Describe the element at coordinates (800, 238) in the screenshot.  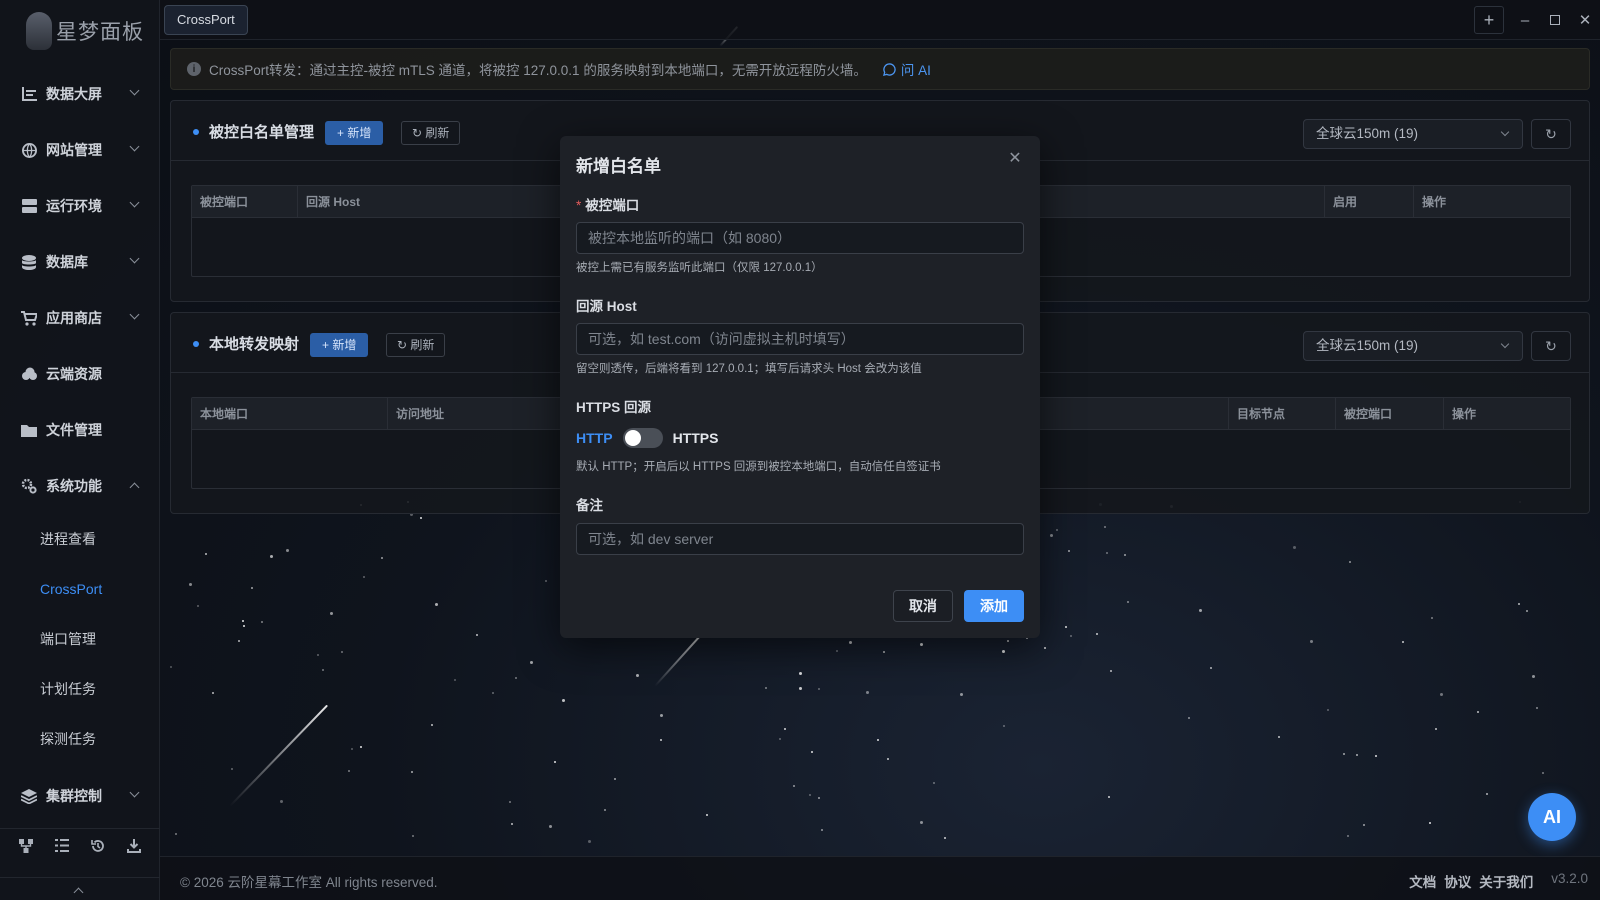
I see `port-input` at that location.